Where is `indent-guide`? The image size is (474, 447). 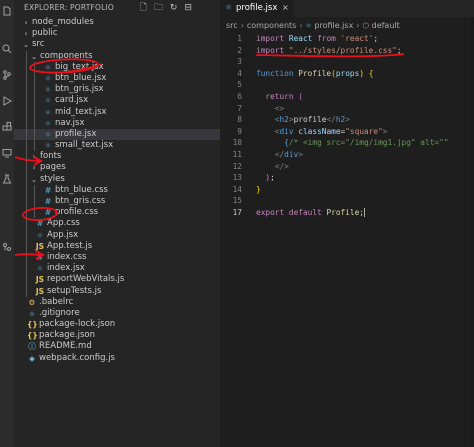
indent-guide is located at coordinates (34, 146).